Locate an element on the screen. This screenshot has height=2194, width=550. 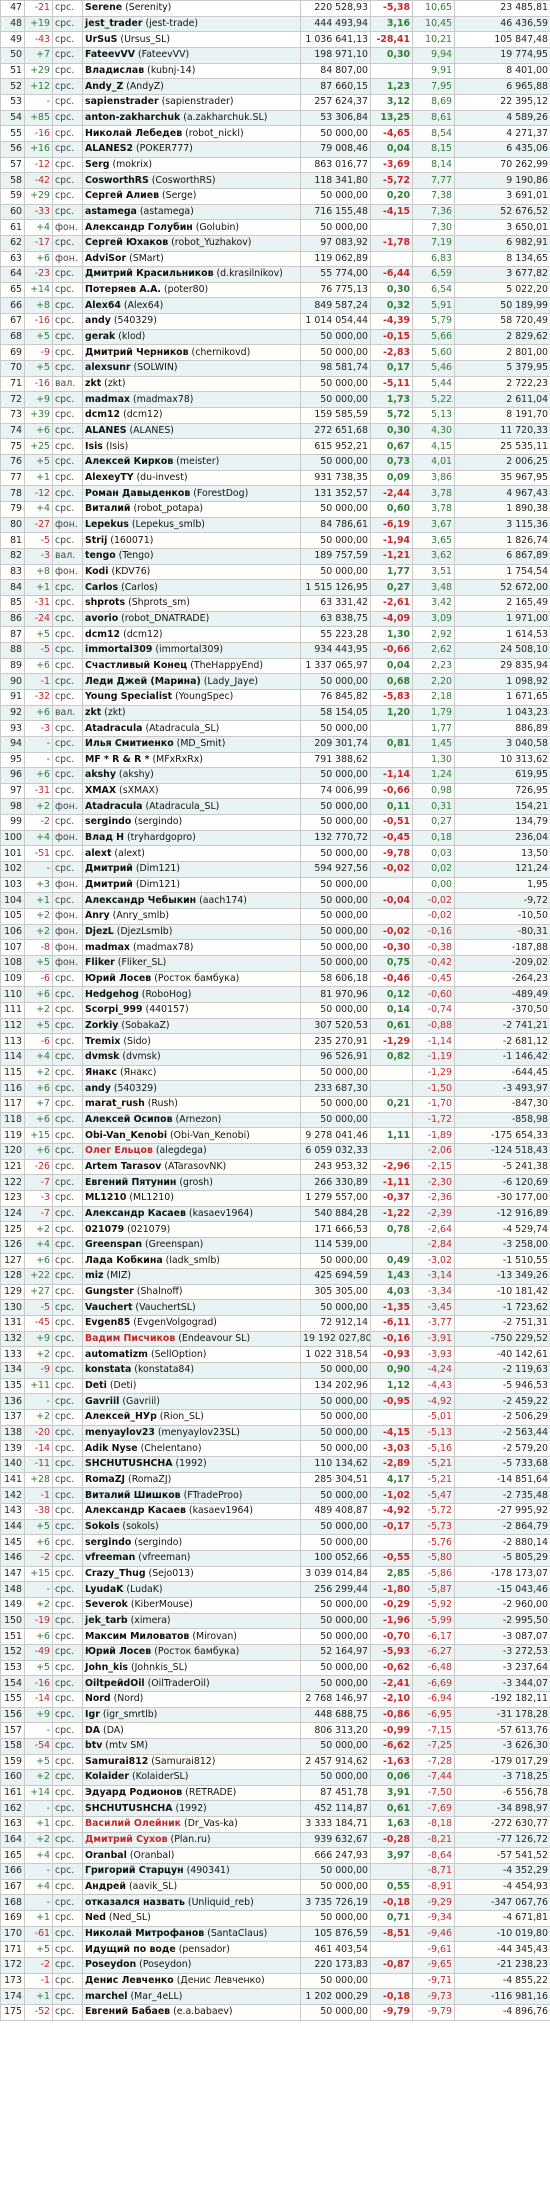
participant-nick: Олег Ельцов is located at coordinates (119, 1150).